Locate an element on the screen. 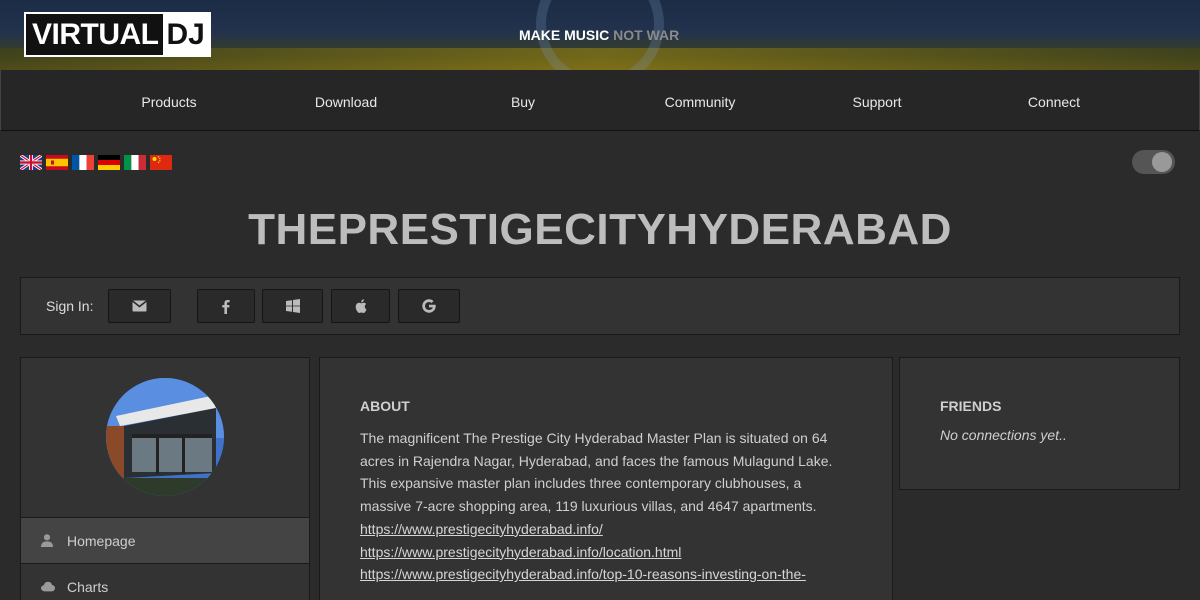  italian-flag-icon is located at coordinates (135, 162).